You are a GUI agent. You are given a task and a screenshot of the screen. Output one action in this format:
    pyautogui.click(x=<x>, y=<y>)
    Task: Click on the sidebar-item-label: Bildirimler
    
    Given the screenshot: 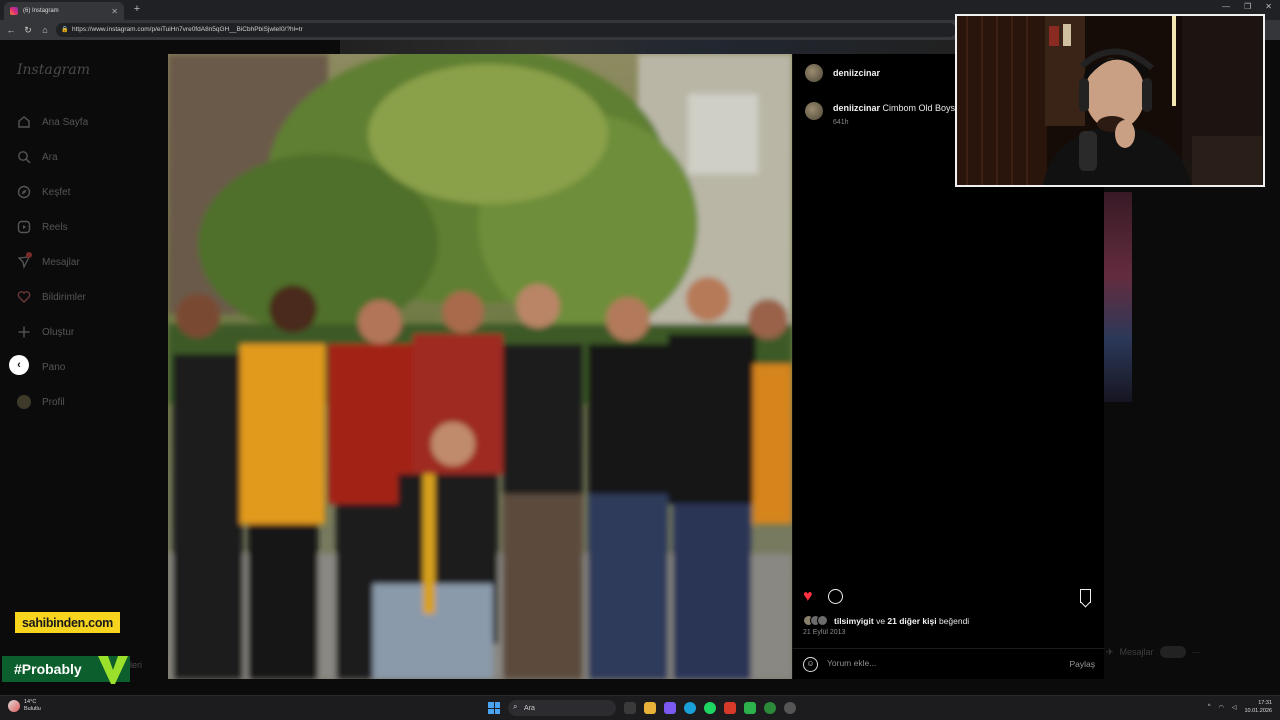 What is the action you would take?
    pyautogui.click(x=64, y=297)
    